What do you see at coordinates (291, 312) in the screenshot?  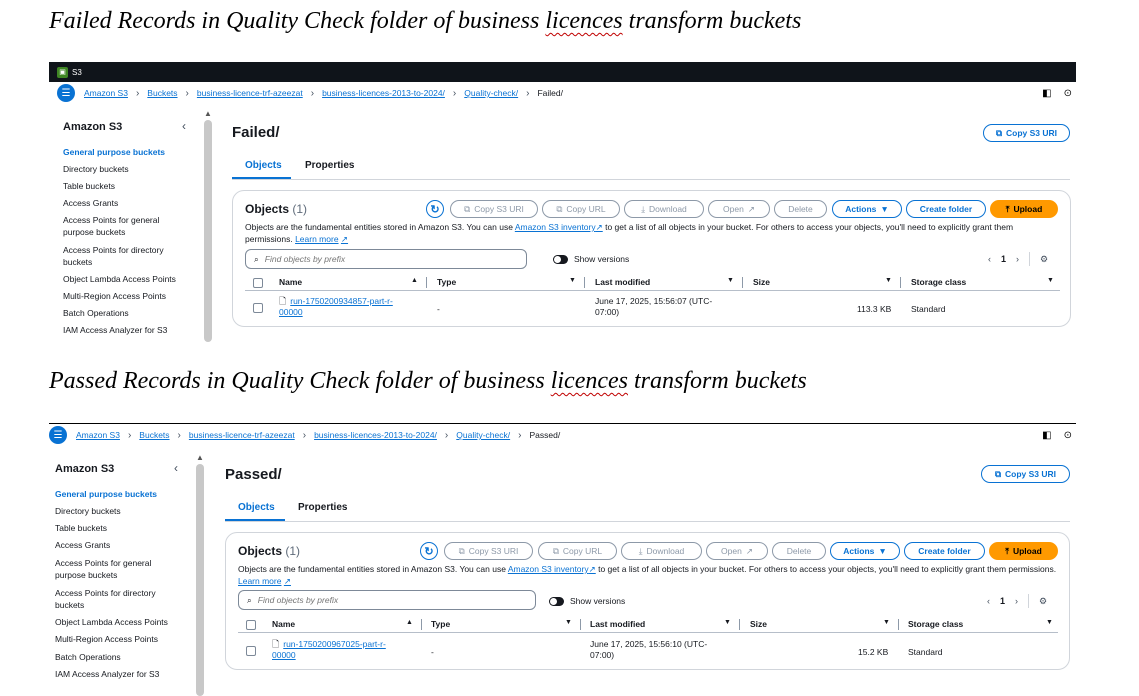 I see `object-name-line2: 00000` at bounding box center [291, 312].